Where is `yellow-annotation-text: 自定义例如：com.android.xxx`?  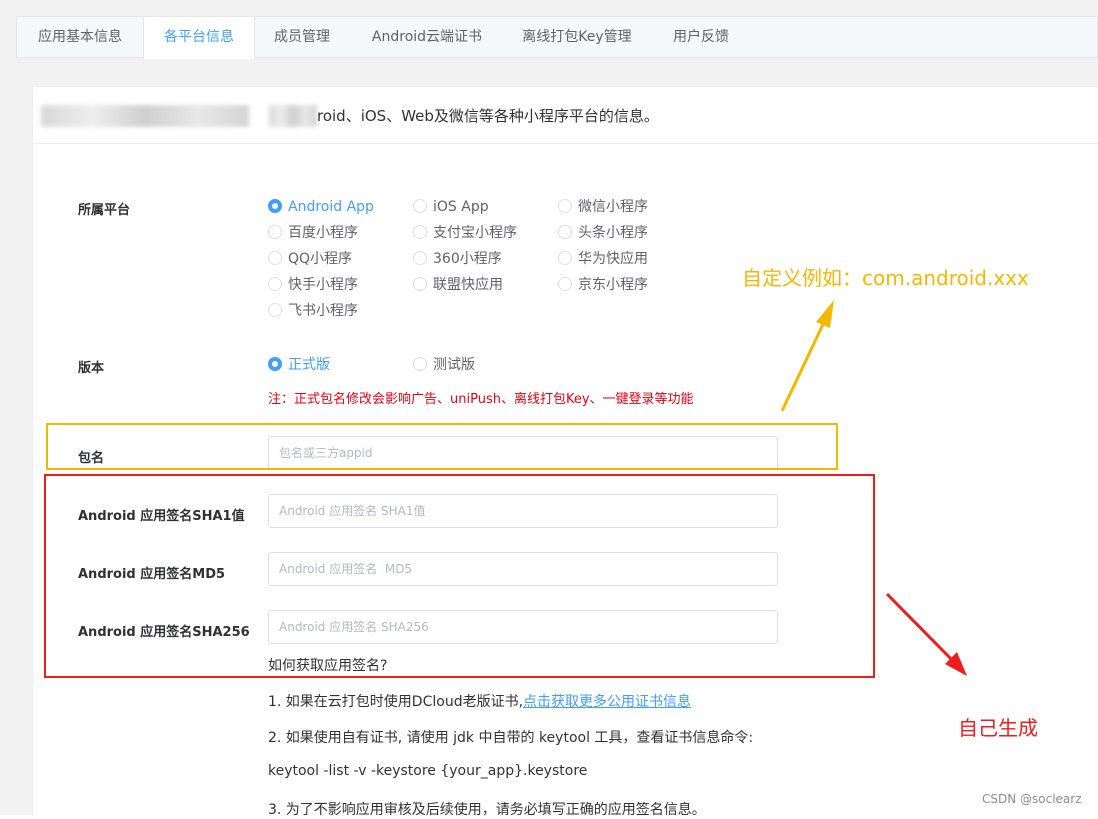 yellow-annotation-text: 自定义例如：com.android.xxx is located at coordinates (885, 278).